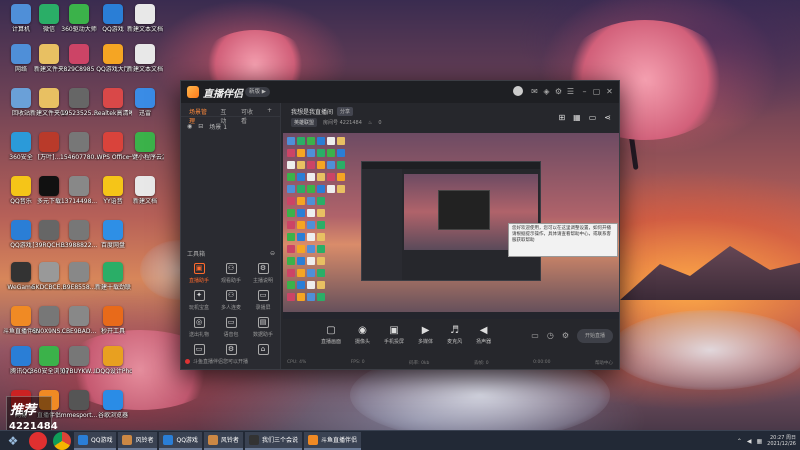 The width and height of the screenshot is (800, 450). Describe the element at coordinates (225, 116) in the screenshot. I see `tab-interact: 互动` at that location.